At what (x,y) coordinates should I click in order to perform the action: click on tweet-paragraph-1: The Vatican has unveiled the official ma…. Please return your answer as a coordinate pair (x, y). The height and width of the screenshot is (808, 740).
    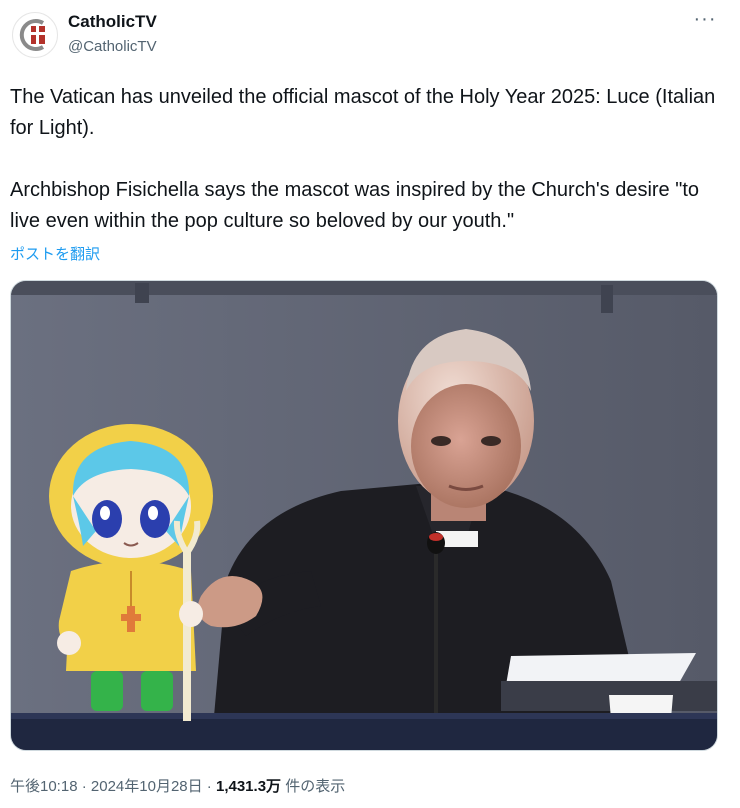
    Looking at the image, I should click on (363, 112).